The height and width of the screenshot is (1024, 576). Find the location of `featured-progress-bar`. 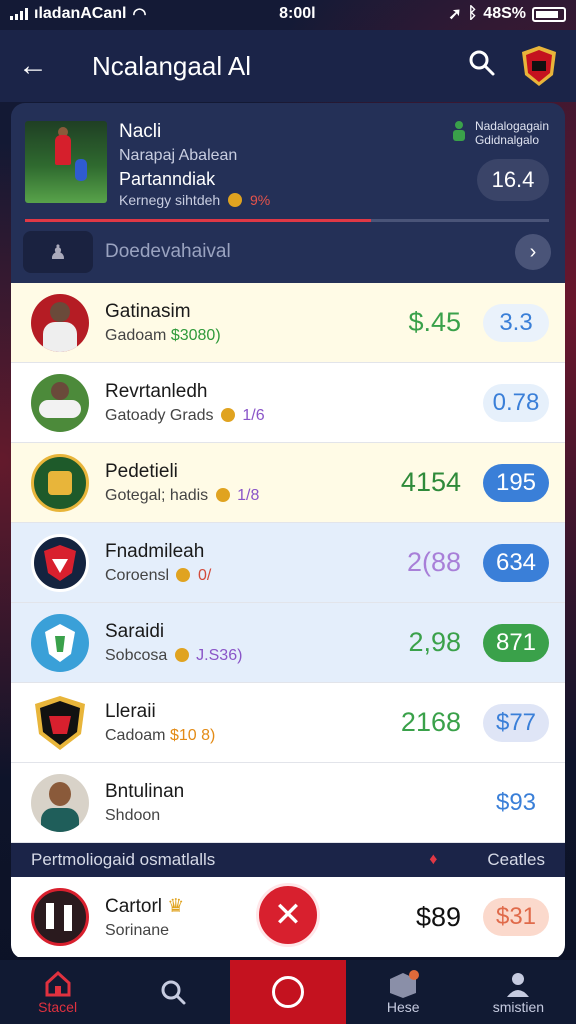

featured-progress-bar is located at coordinates (287, 220).